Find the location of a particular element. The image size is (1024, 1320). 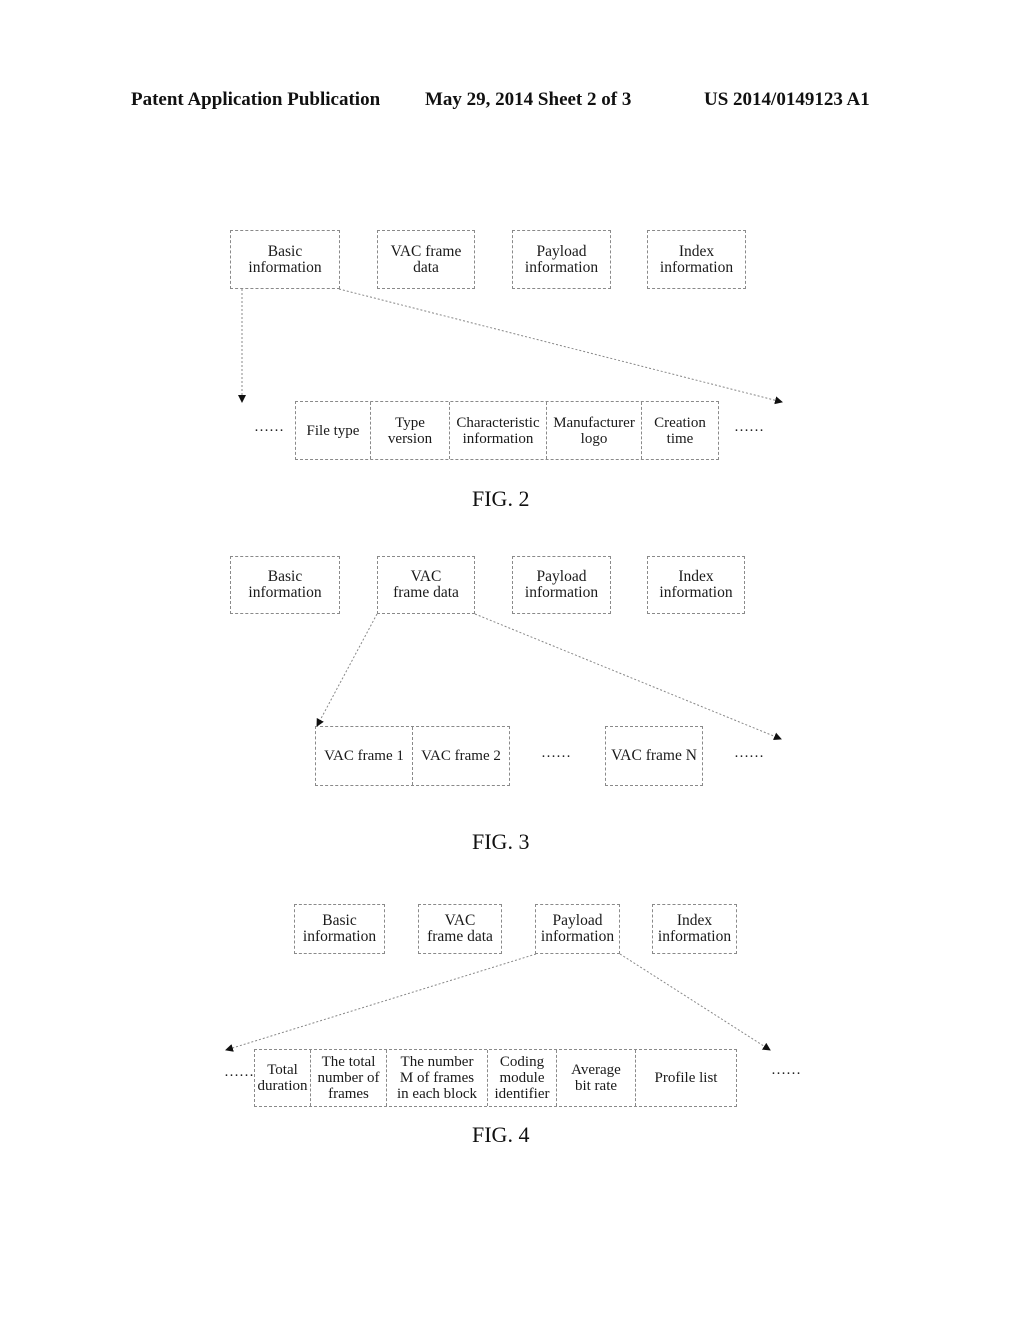

fig3-box-payload-information: Payload information is located at coordinates (561, 585).